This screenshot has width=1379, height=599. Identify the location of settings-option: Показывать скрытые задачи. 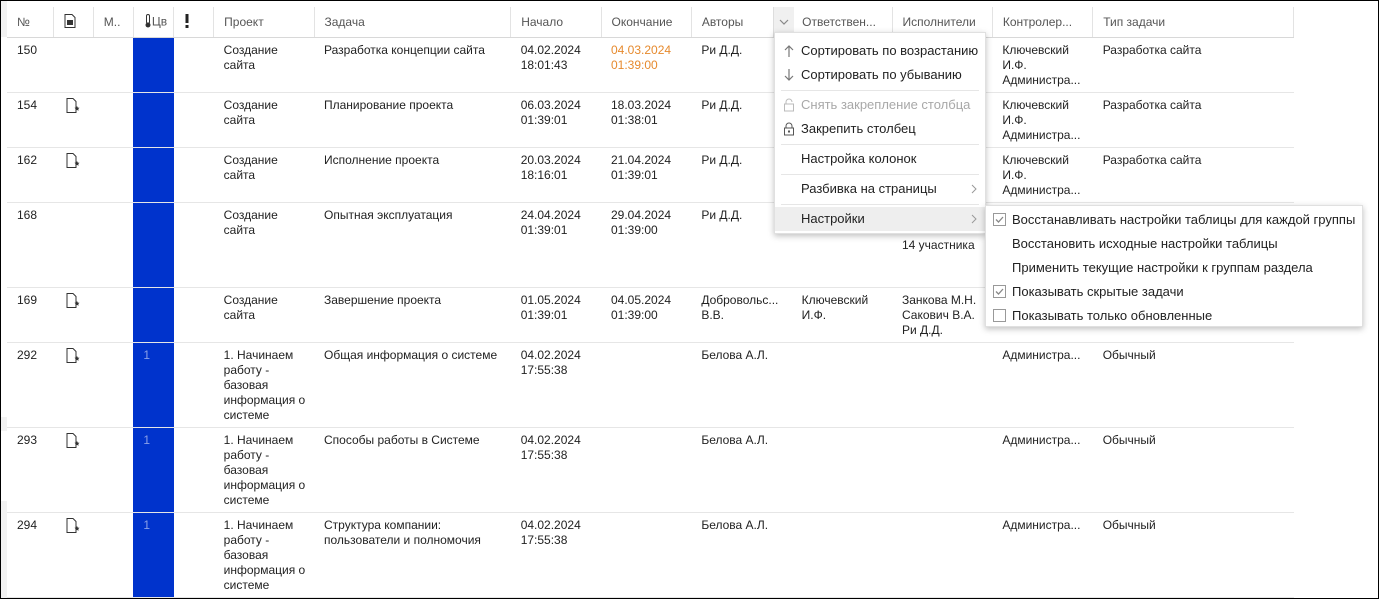
(1174, 292).